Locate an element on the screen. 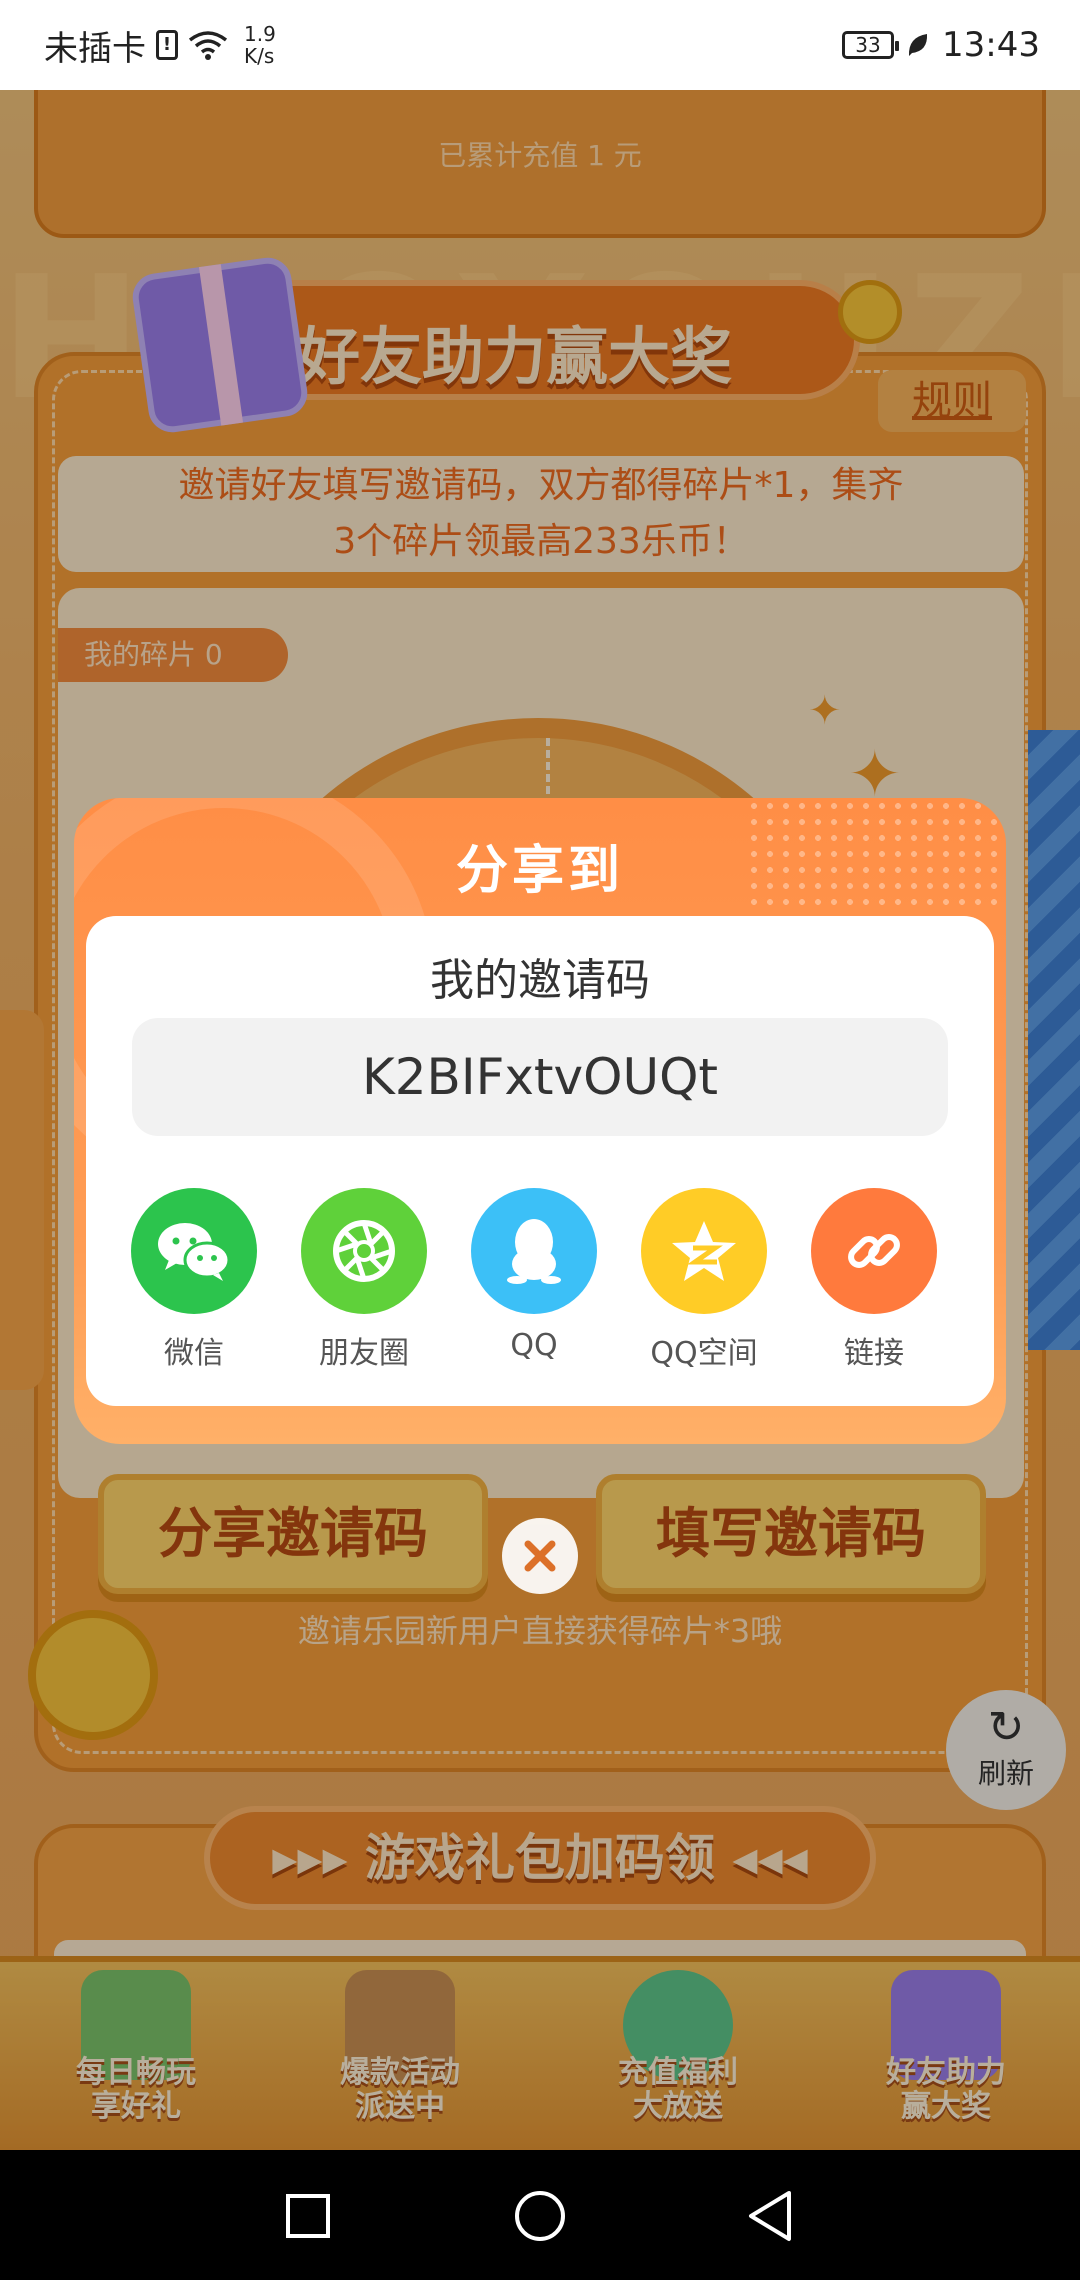  back-button is located at coordinates (770, 2216).